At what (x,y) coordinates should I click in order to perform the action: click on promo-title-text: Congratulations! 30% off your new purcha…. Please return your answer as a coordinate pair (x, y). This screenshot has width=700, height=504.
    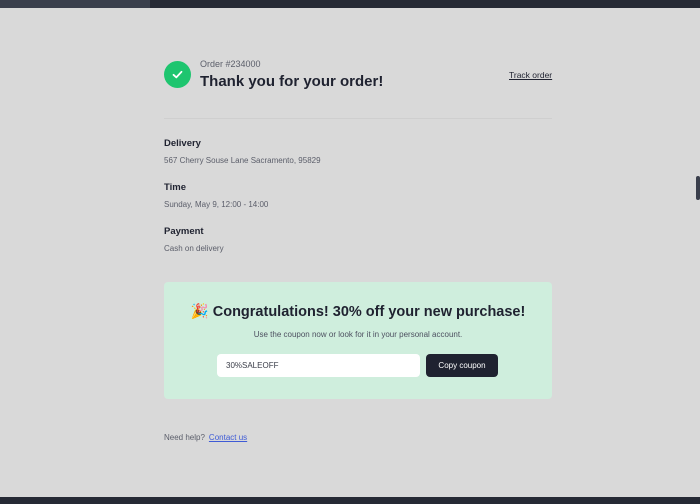
    Looking at the image, I should click on (369, 312).